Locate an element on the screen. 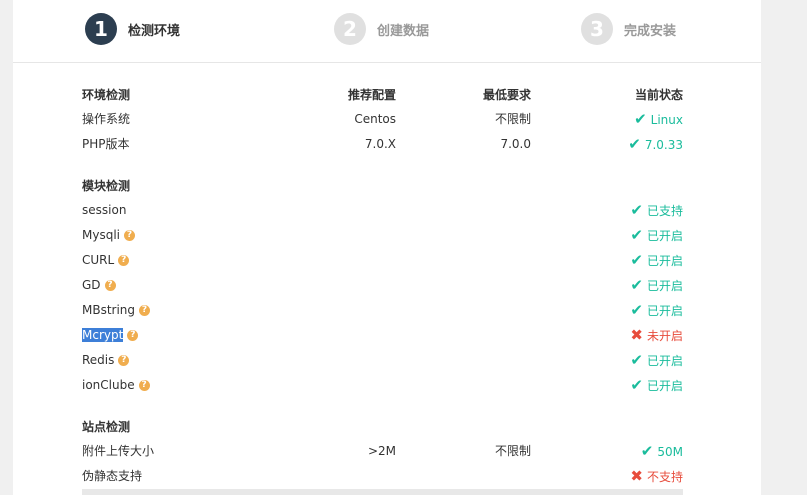 Image resolution: width=807 pixels, height=495 pixels. site-header: 站点检测 is located at coordinates (106, 427).